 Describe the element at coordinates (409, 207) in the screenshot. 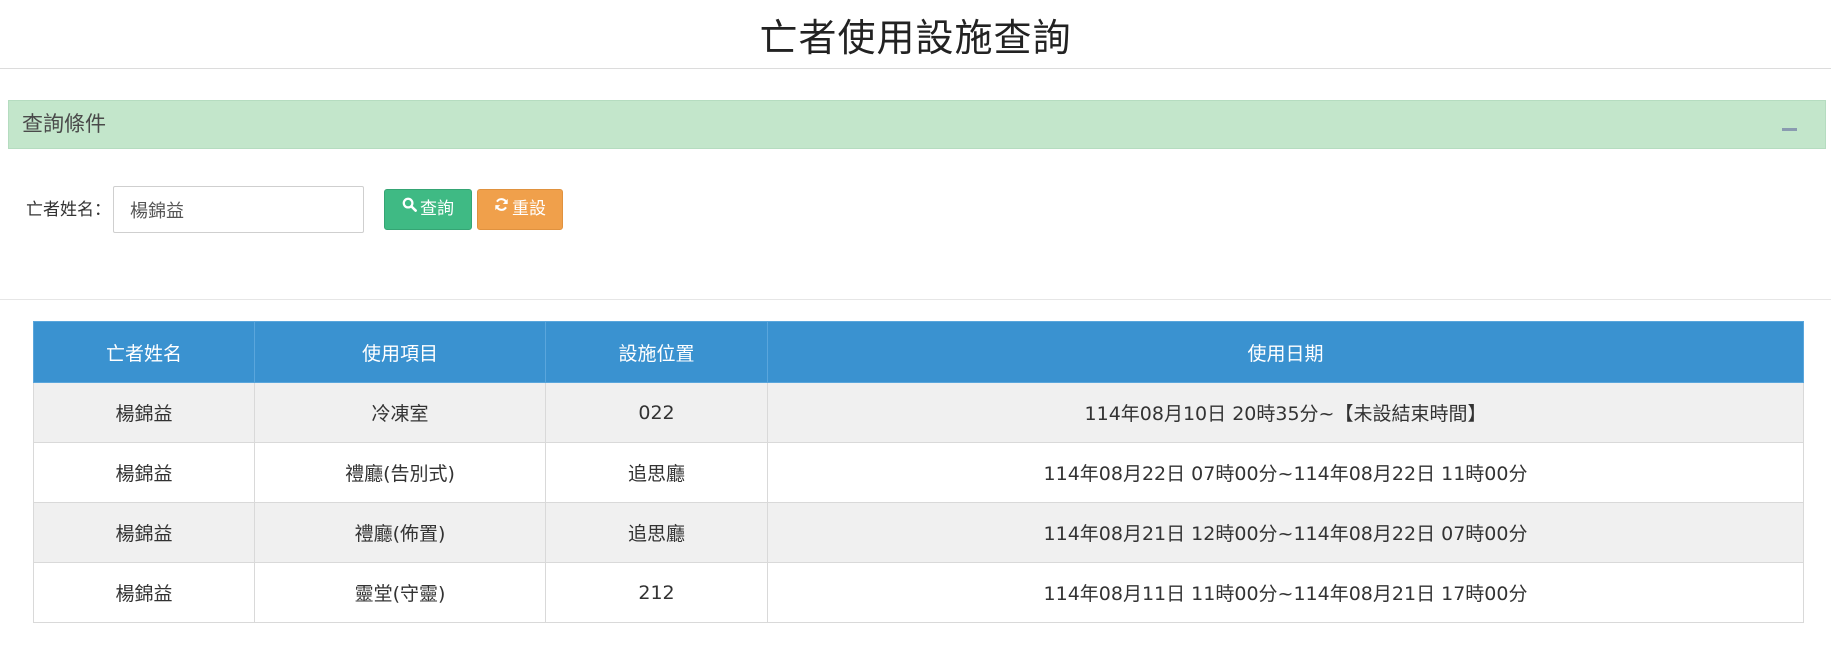

I see `search-icon` at that location.